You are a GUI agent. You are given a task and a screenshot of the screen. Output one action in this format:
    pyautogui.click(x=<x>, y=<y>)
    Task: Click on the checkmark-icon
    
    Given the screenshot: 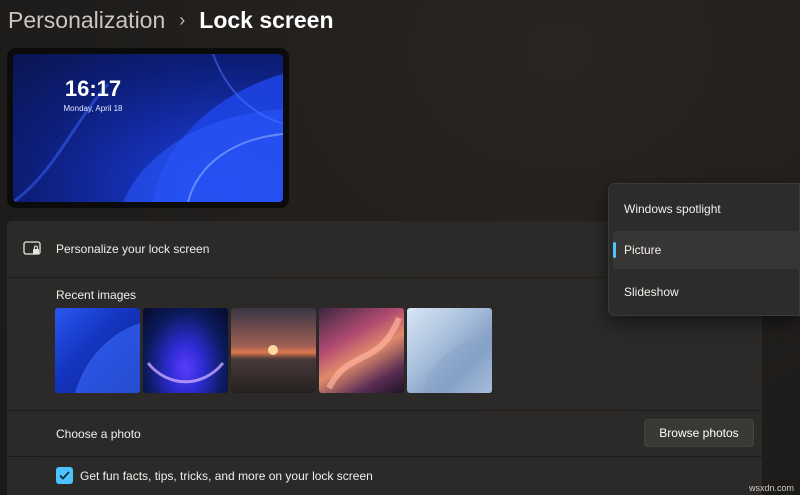 What is the action you would take?
    pyautogui.click(x=64, y=475)
    